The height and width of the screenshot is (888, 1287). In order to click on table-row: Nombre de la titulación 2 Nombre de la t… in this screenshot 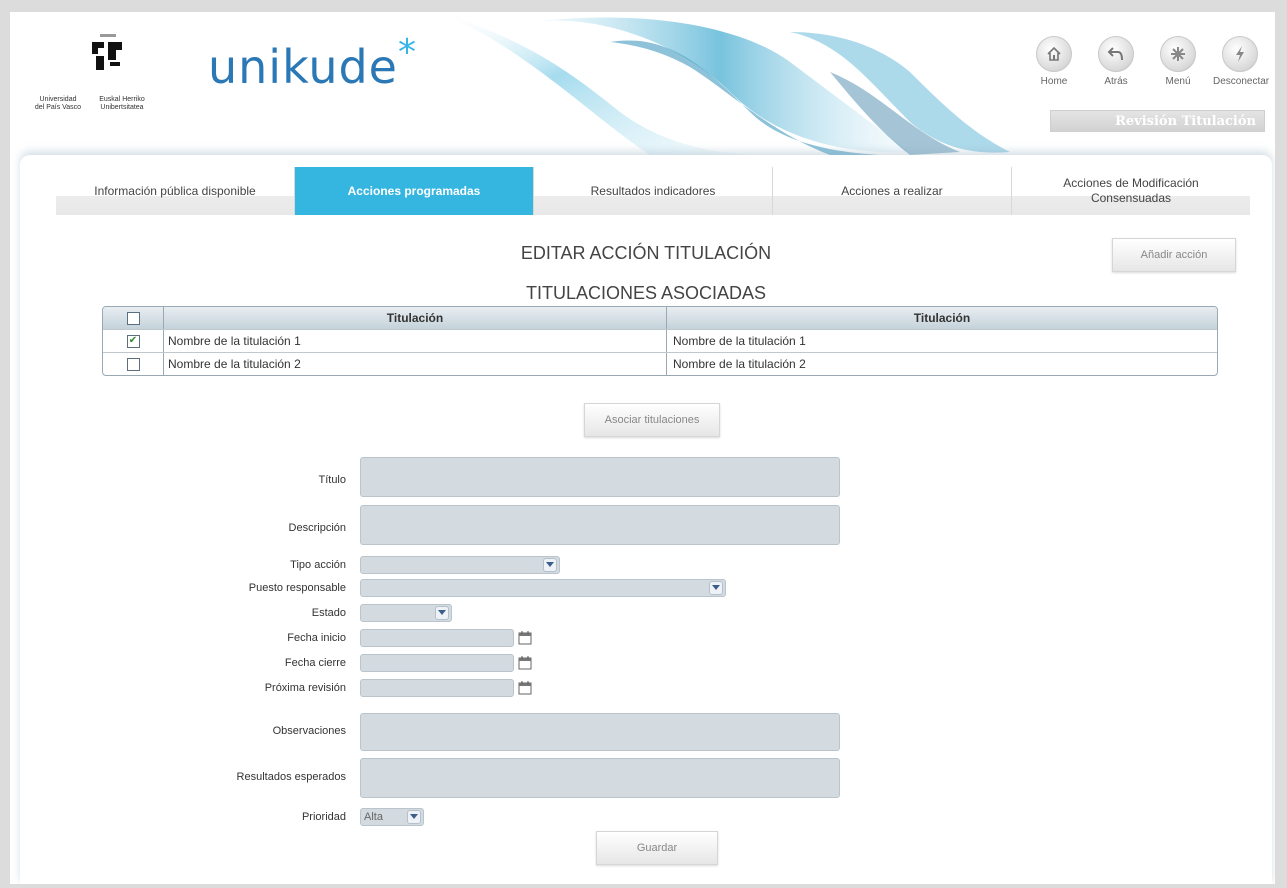, I will do `click(660, 364)`.